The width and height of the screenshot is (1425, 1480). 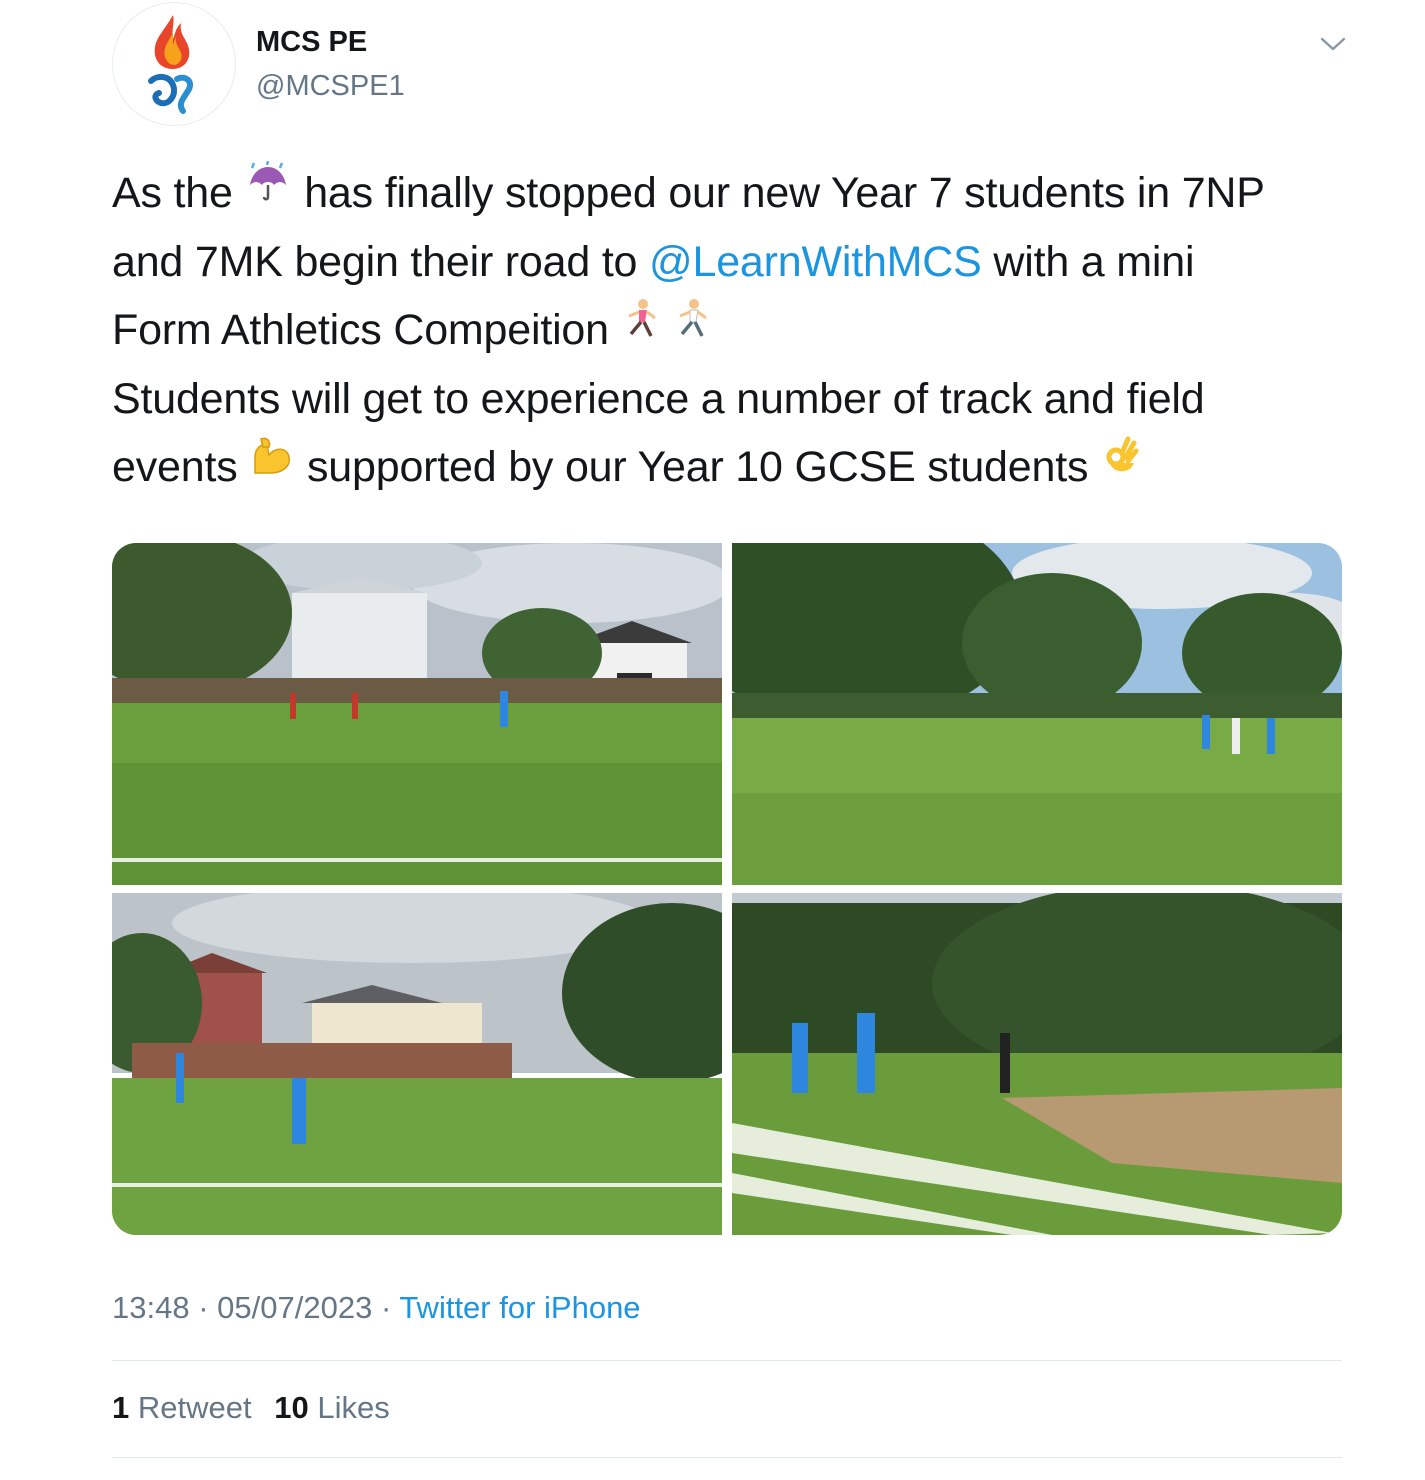 I want to click on umbrella-with-rain-icon, so click(x=268, y=190).